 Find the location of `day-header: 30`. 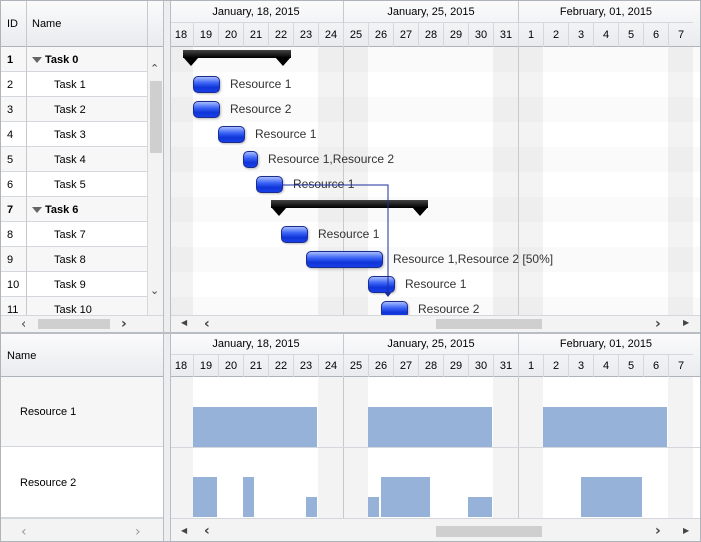

day-header: 30 is located at coordinates (480, 35).